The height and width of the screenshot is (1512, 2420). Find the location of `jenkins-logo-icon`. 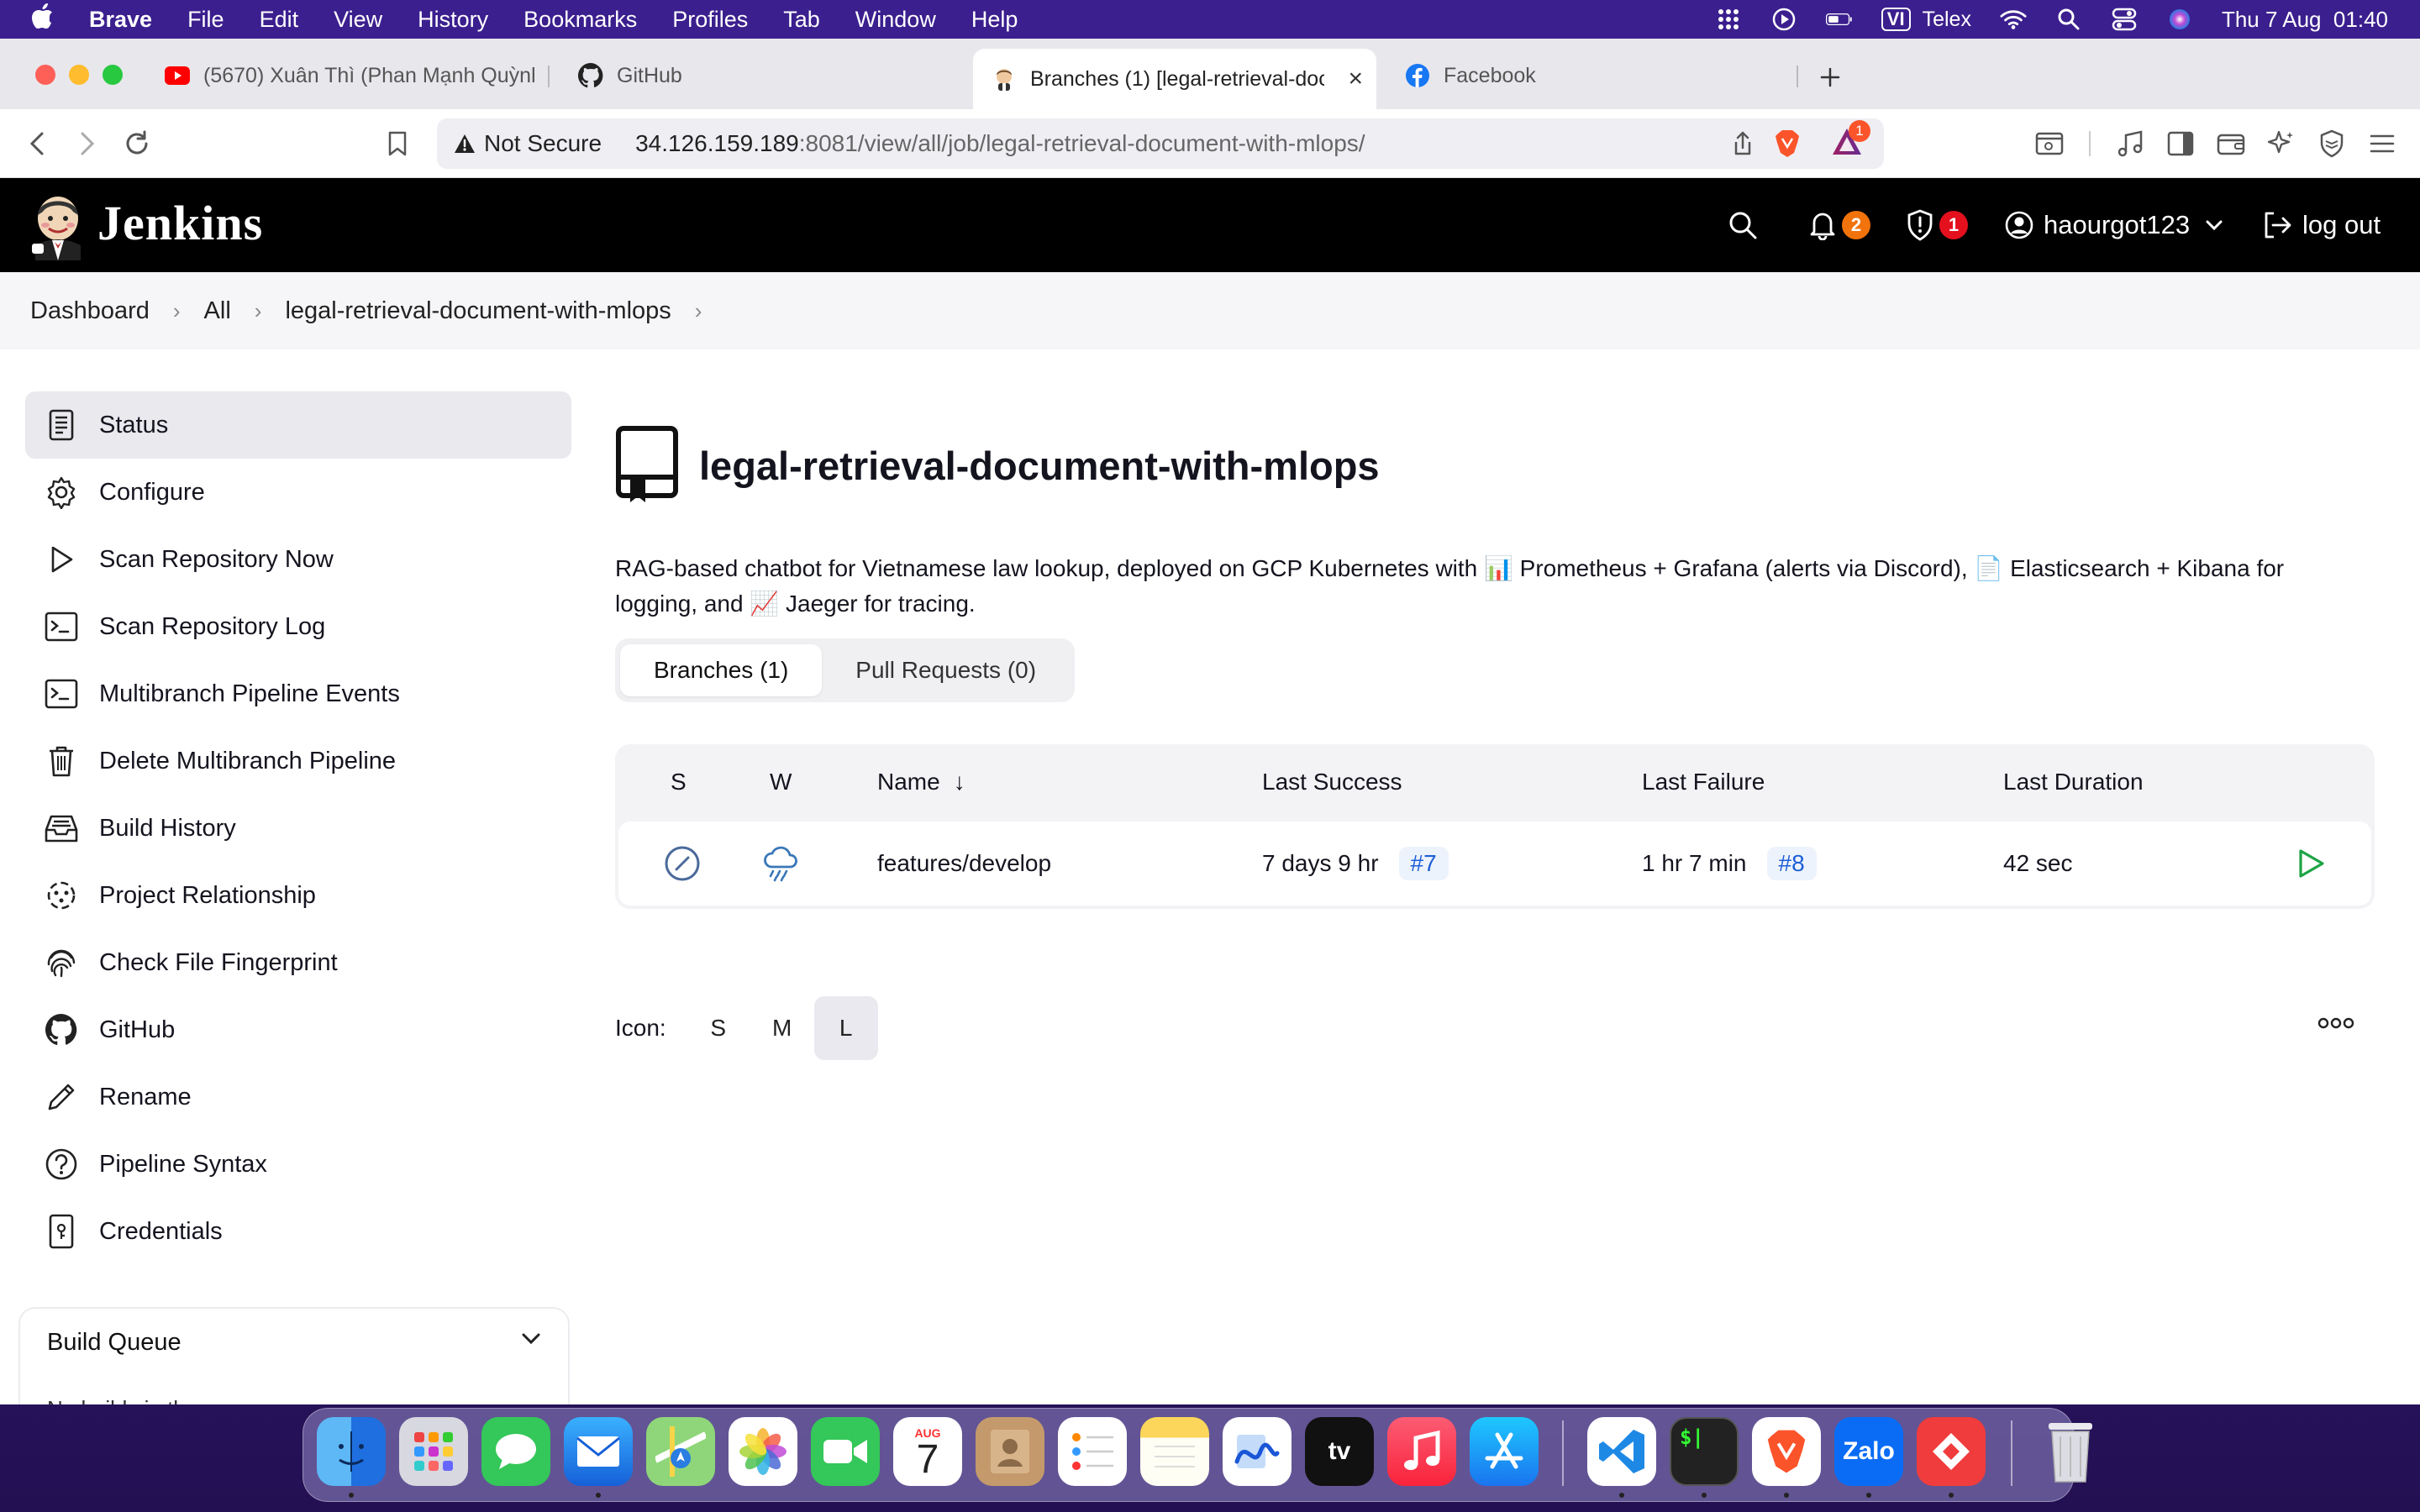

jenkins-logo-icon is located at coordinates (58, 226).